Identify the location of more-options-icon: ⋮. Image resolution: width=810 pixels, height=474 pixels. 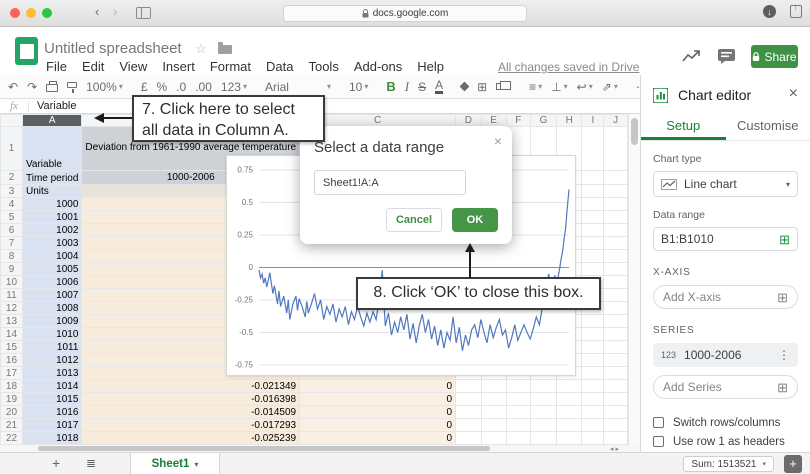
(784, 355).